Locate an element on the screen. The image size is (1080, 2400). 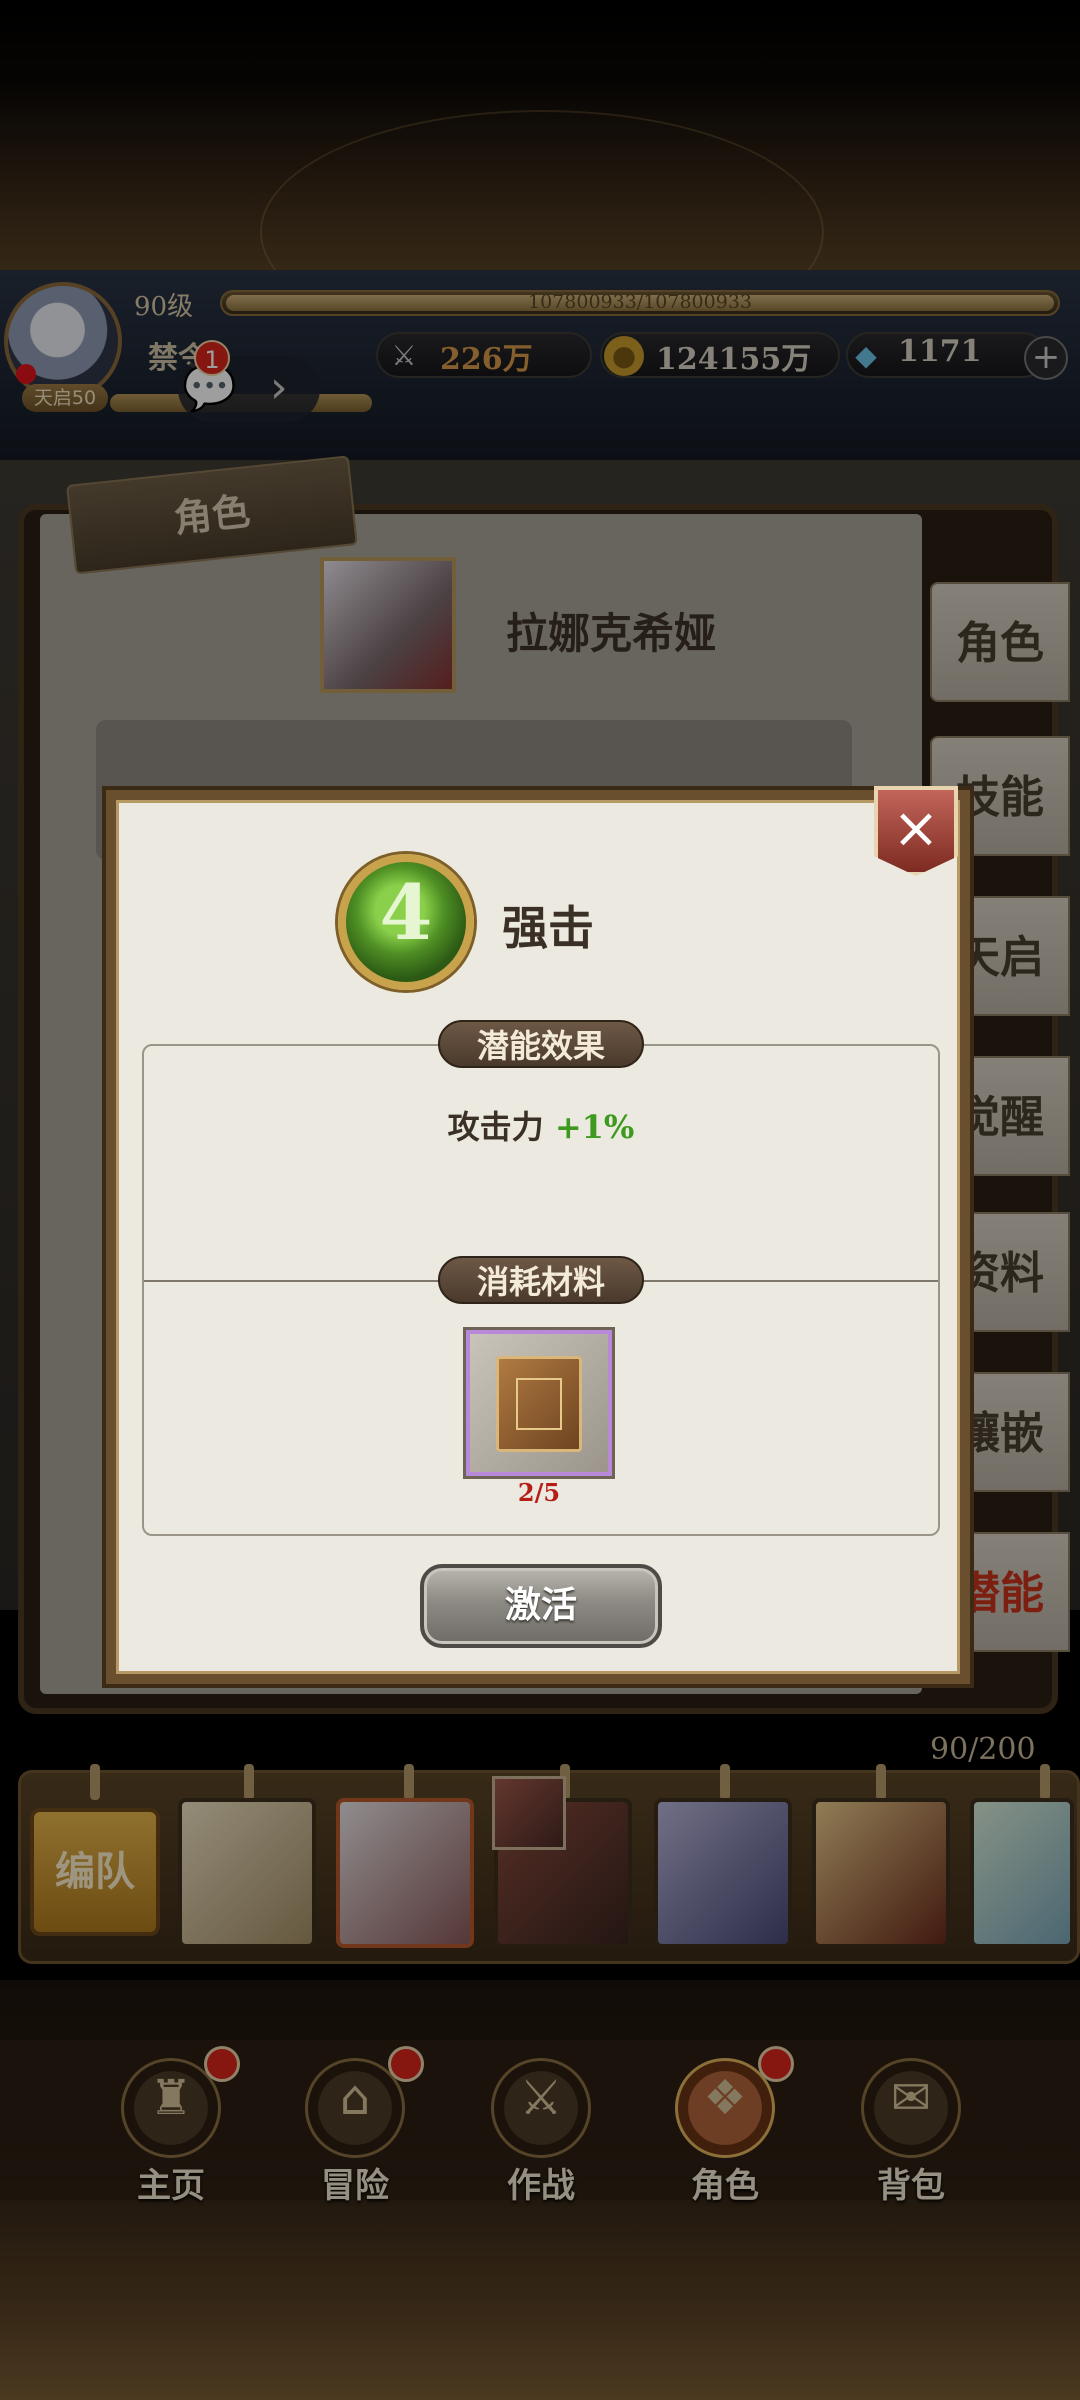
material-count: 2/5 is located at coordinates (539, 1492).